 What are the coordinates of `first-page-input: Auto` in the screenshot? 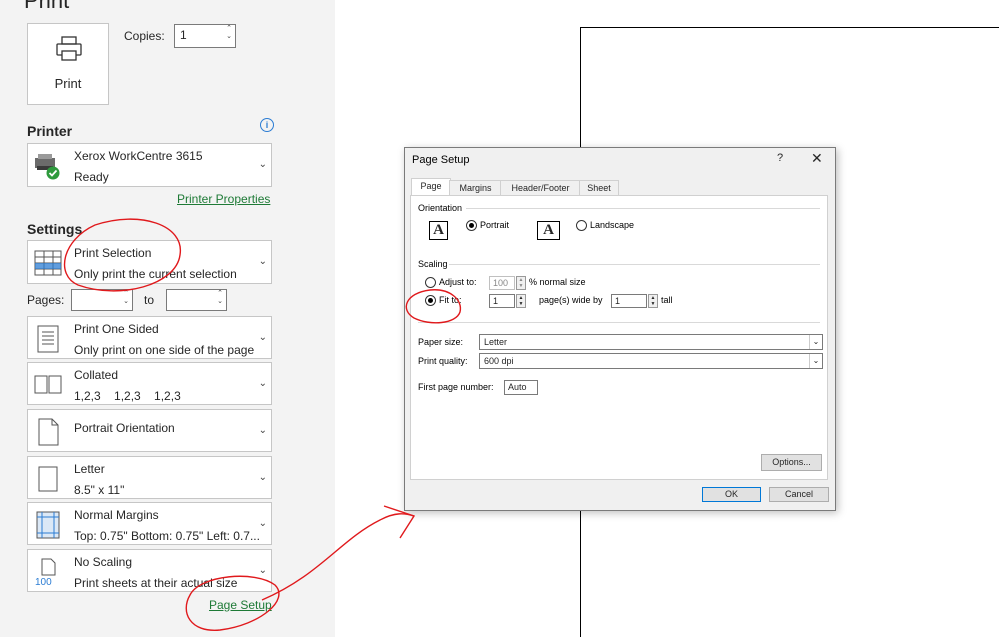 It's located at (521, 387).